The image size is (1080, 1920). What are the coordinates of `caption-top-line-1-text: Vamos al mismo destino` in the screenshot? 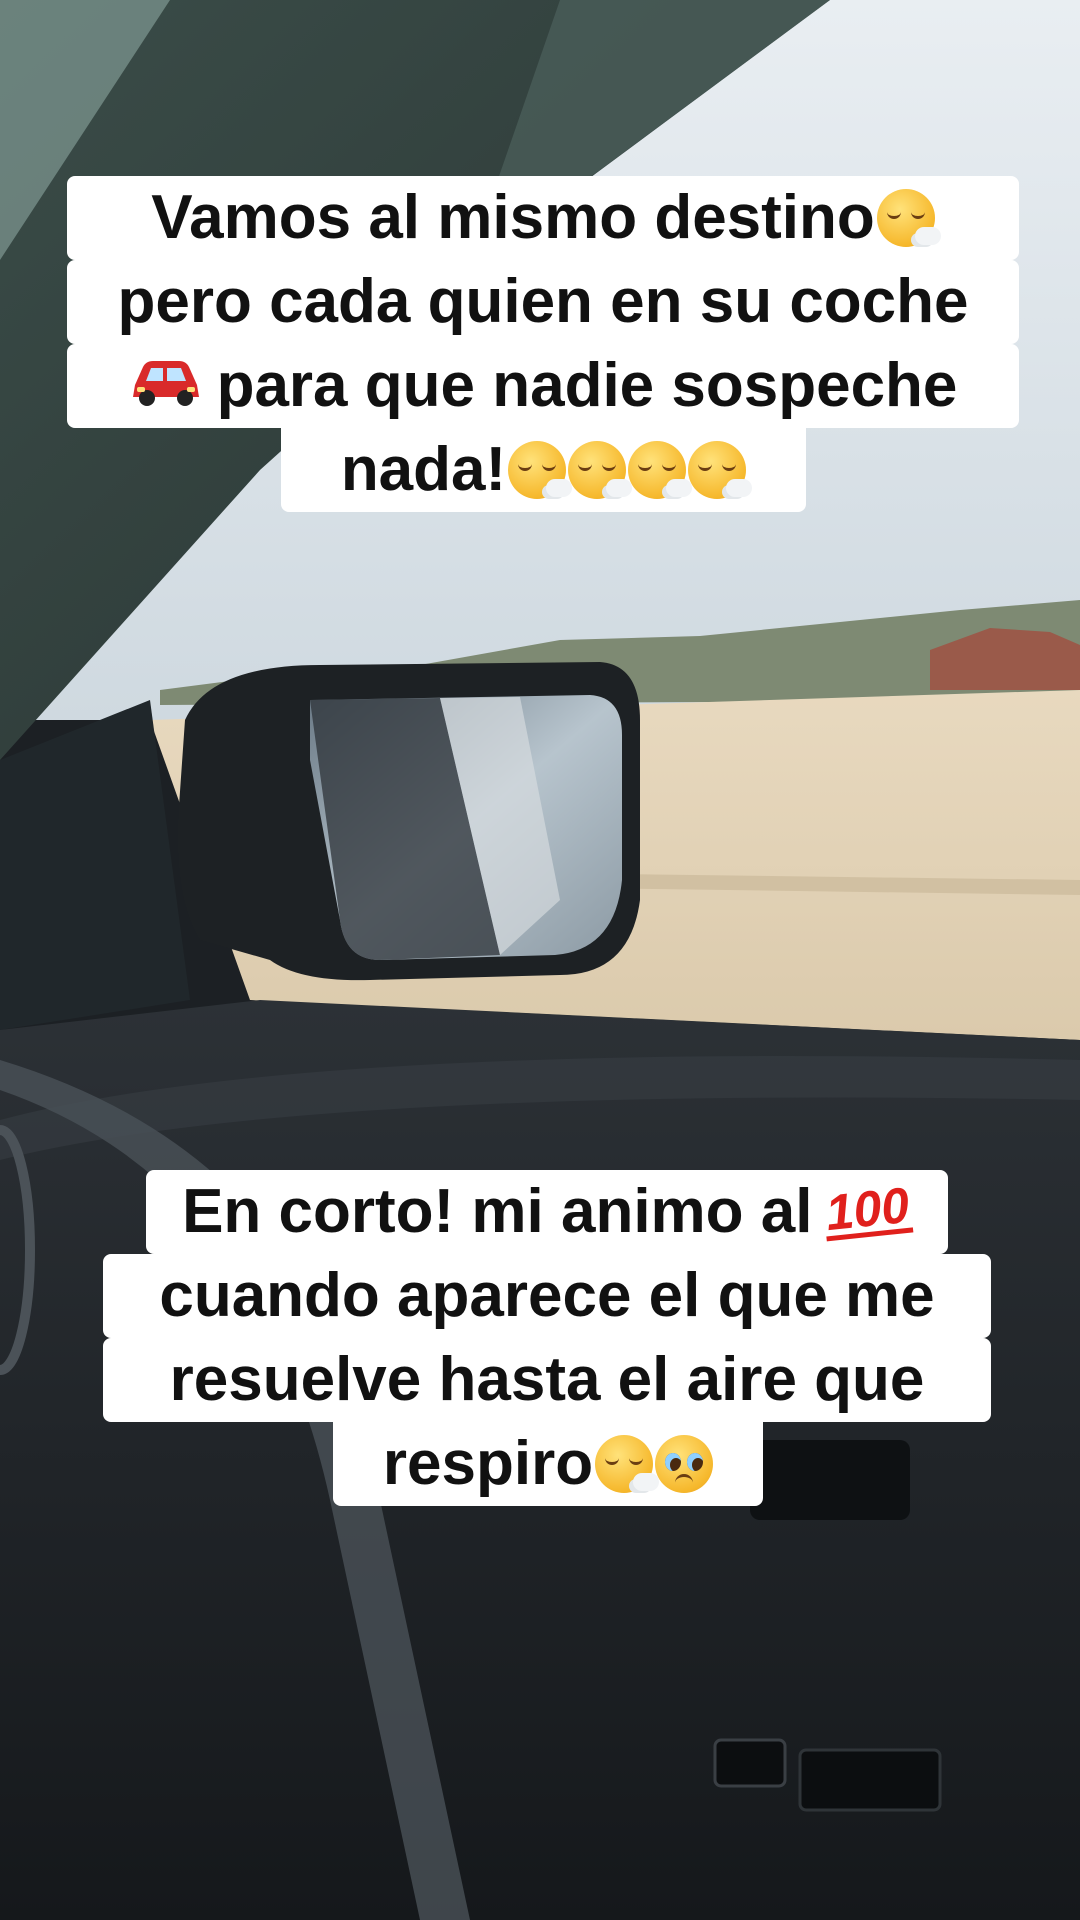 It's located at (513, 217).